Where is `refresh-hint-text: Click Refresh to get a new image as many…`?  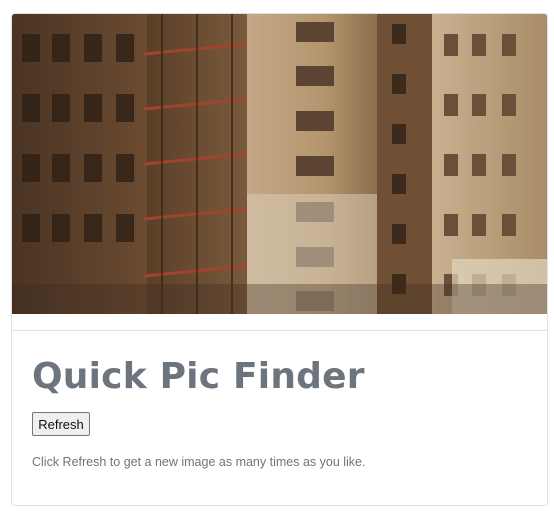 refresh-hint-text: Click Refresh to get a new image as many… is located at coordinates (199, 462).